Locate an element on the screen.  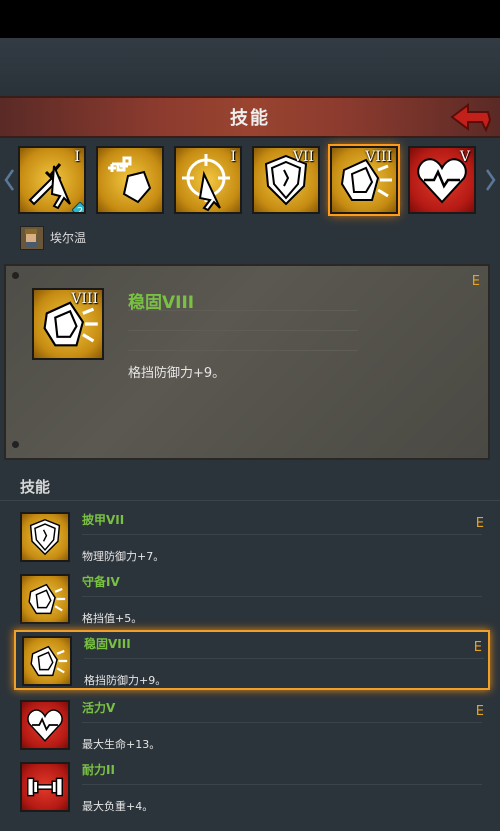
skill-slot-5: VIII is located at coordinates (364, 180).